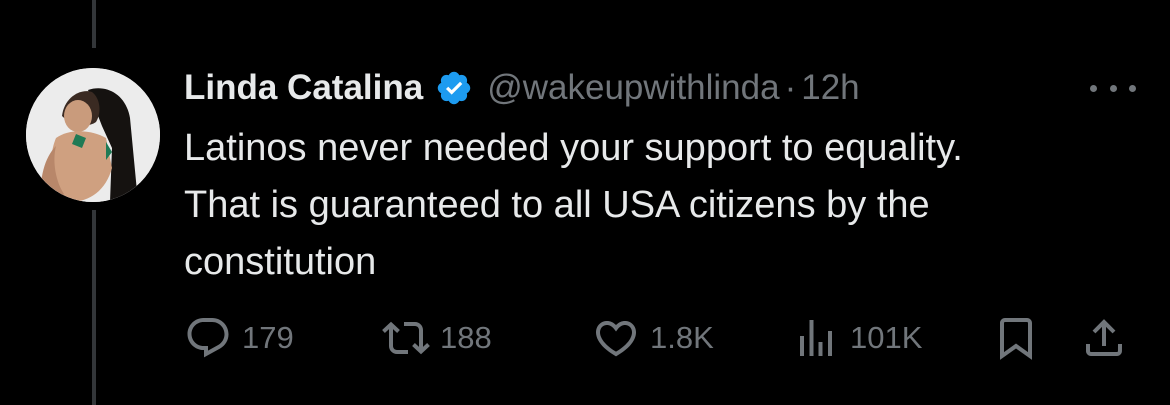 This screenshot has width=1170, height=405. What do you see at coordinates (208, 338) in the screenshot?
I see `reply-icon` at bounding box center [208, 338].